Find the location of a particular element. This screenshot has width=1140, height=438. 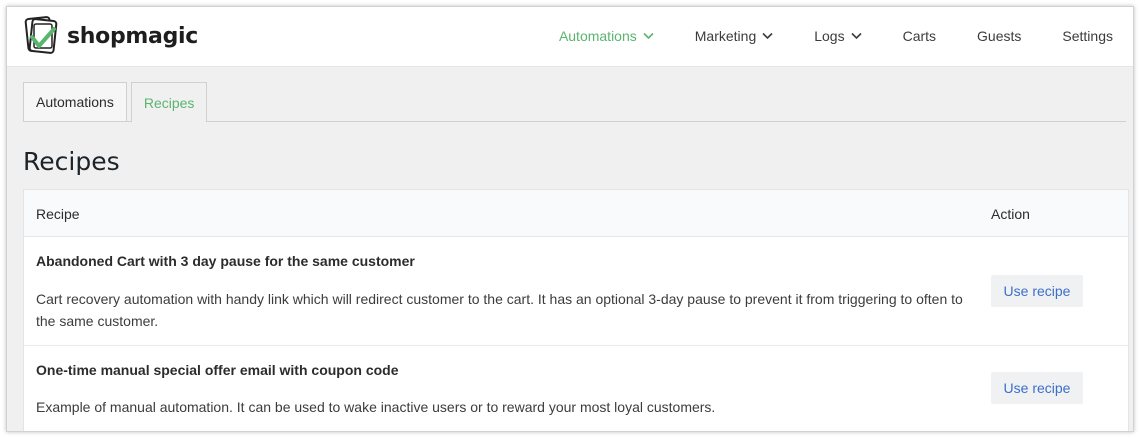

nav-item-label: Settings is located at coordinates (1087, 36).